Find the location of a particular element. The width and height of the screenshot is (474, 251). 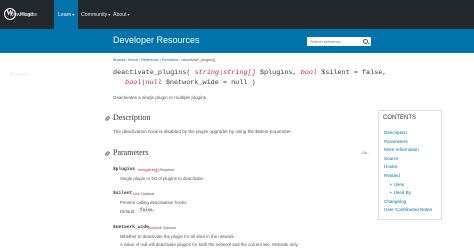

toc-item-uses: Uses is located at coordinates (408, 185).